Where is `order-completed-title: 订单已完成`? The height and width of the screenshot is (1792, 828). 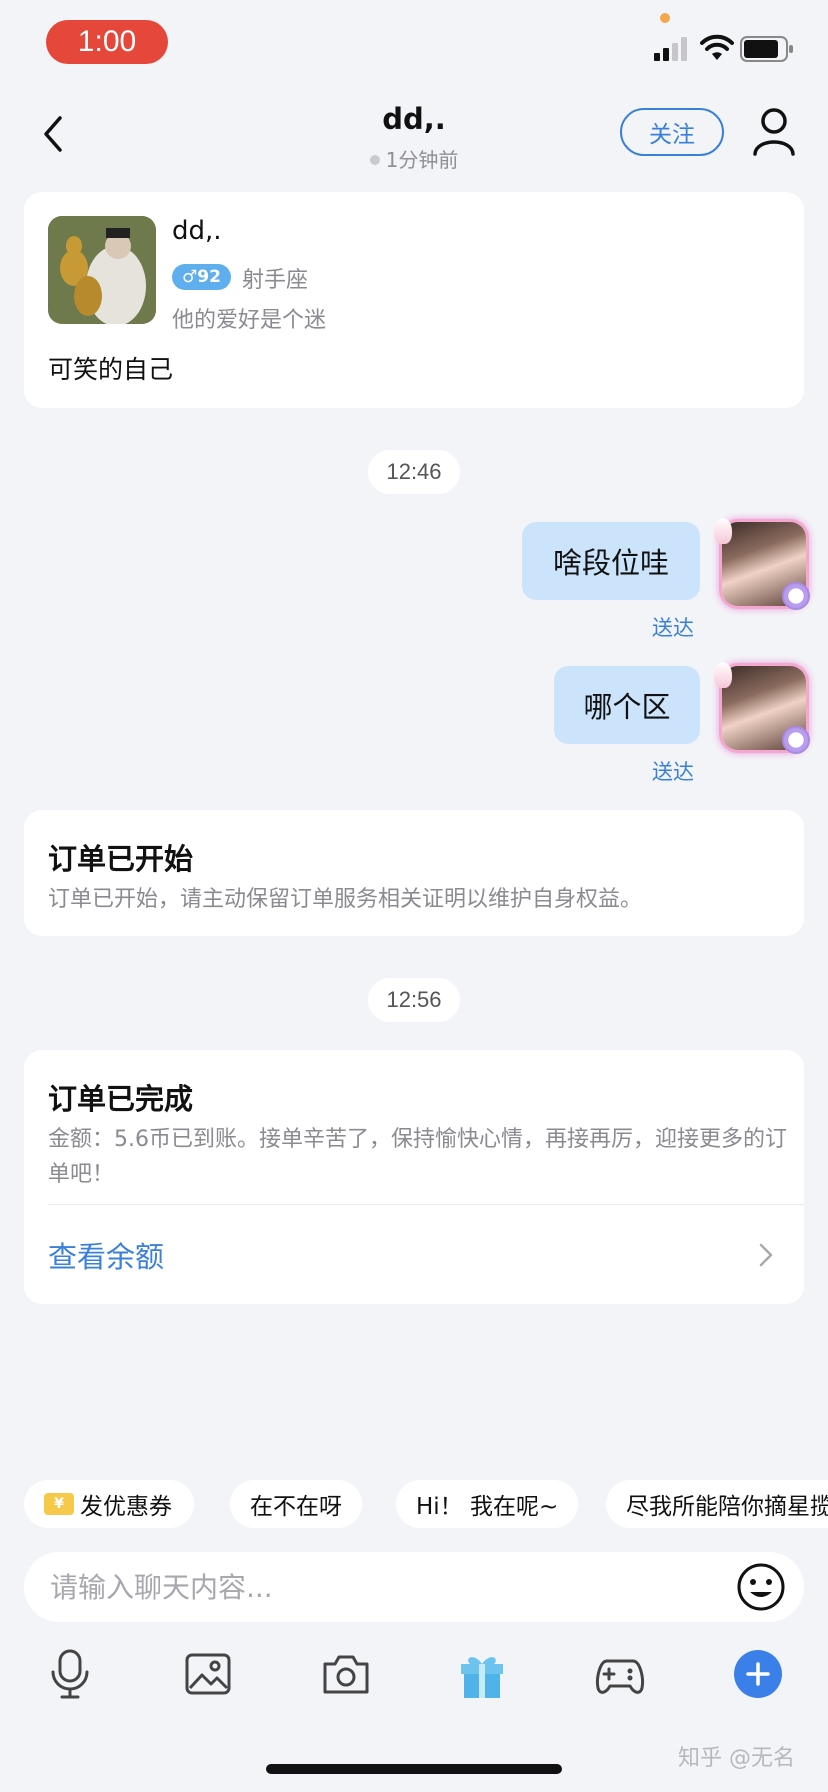 order-completed-title: 订单已完成 is located at coordinates (121, 1099).